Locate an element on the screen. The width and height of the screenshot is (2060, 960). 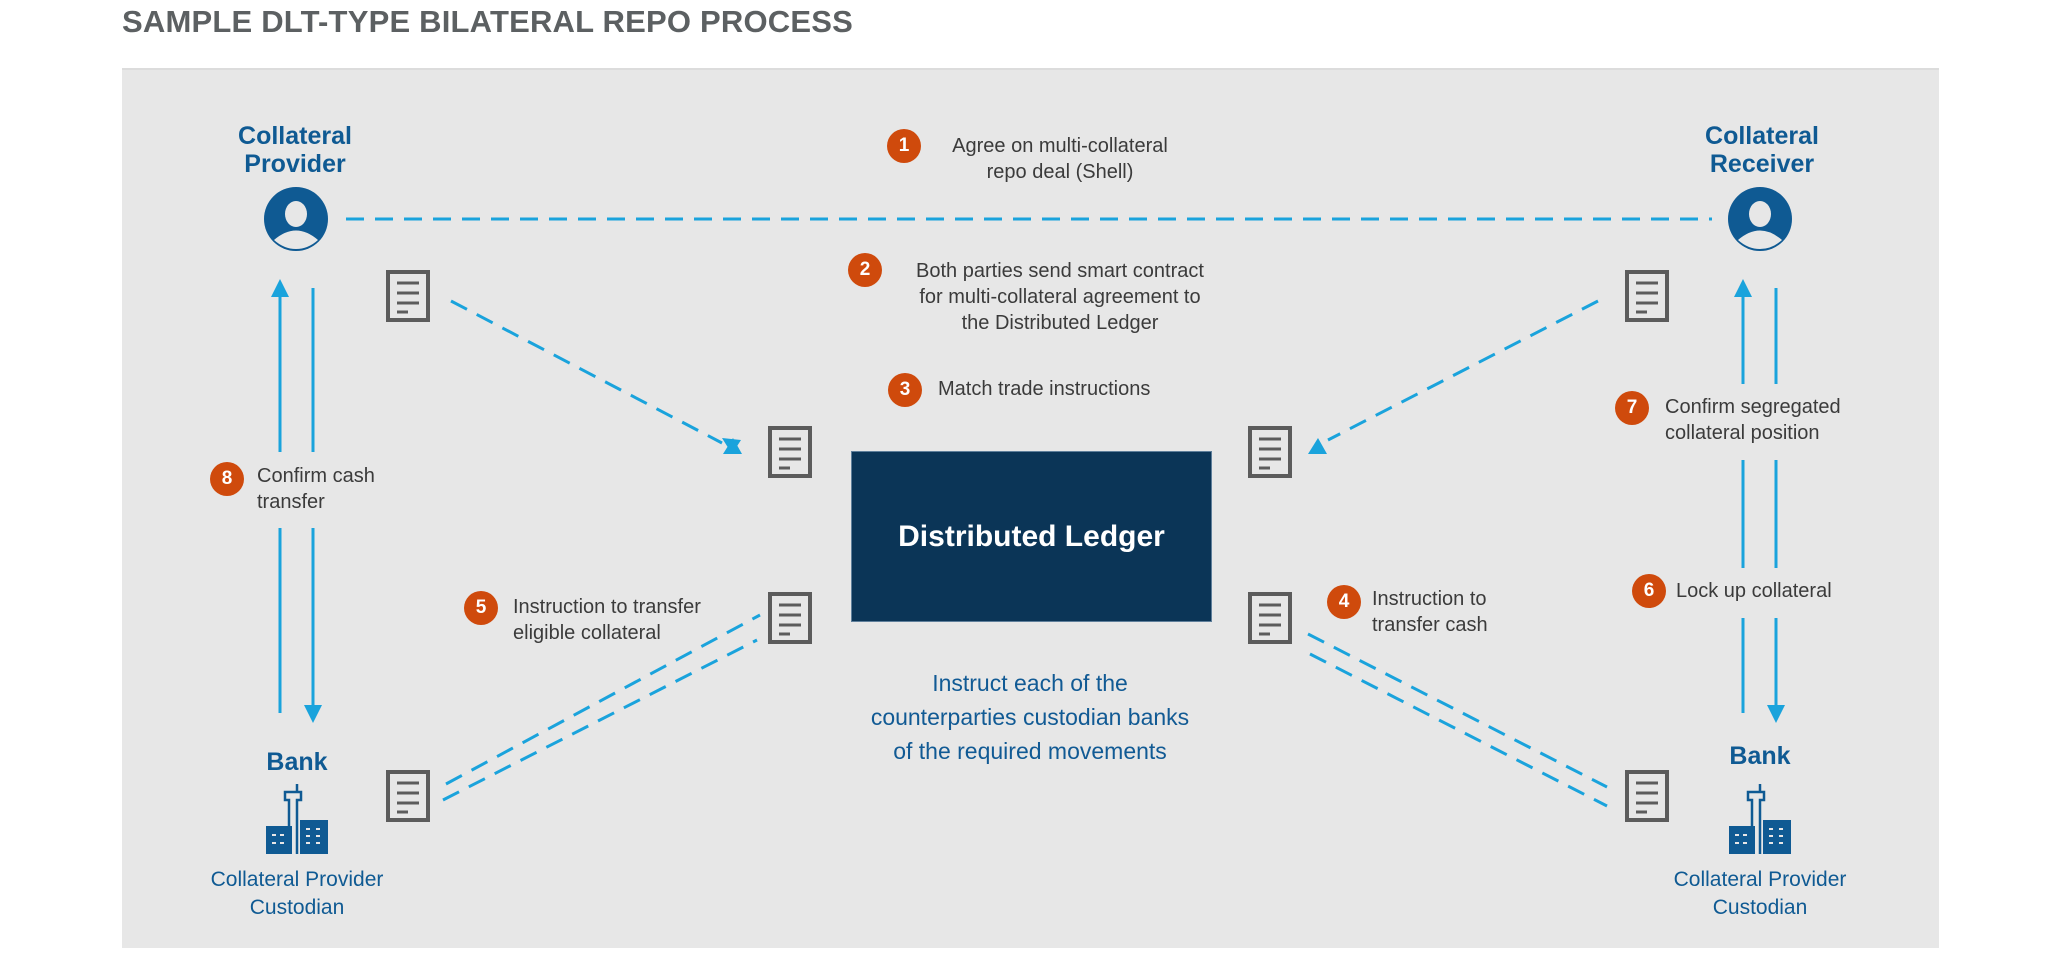
step-7-line2: collateral position is located at coordinates (1742, 433).